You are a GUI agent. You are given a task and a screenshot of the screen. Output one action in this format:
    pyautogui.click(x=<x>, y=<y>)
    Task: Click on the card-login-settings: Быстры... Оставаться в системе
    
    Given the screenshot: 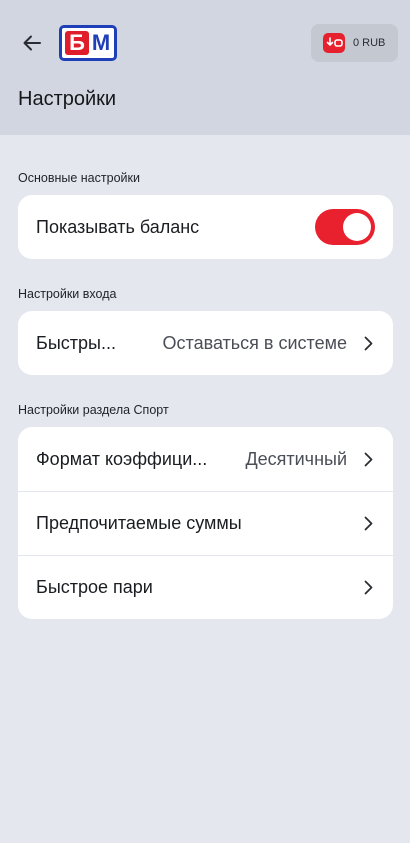 What is the action you would take?
    pyautogui.click(x=205, y=343)
    